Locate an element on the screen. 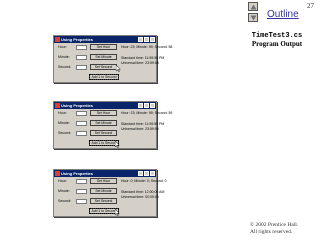  hms-readout: Hour: 0; Minute: 0; Second: 0 is located at coordinates (144, 181).